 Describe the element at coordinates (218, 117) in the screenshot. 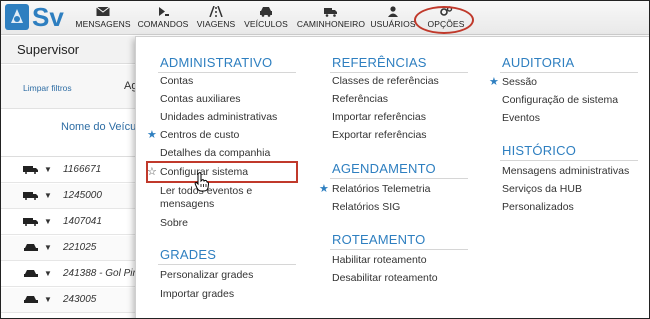

I see `menu-item-unidades-administrativas: Unidades administrativas` at that location.